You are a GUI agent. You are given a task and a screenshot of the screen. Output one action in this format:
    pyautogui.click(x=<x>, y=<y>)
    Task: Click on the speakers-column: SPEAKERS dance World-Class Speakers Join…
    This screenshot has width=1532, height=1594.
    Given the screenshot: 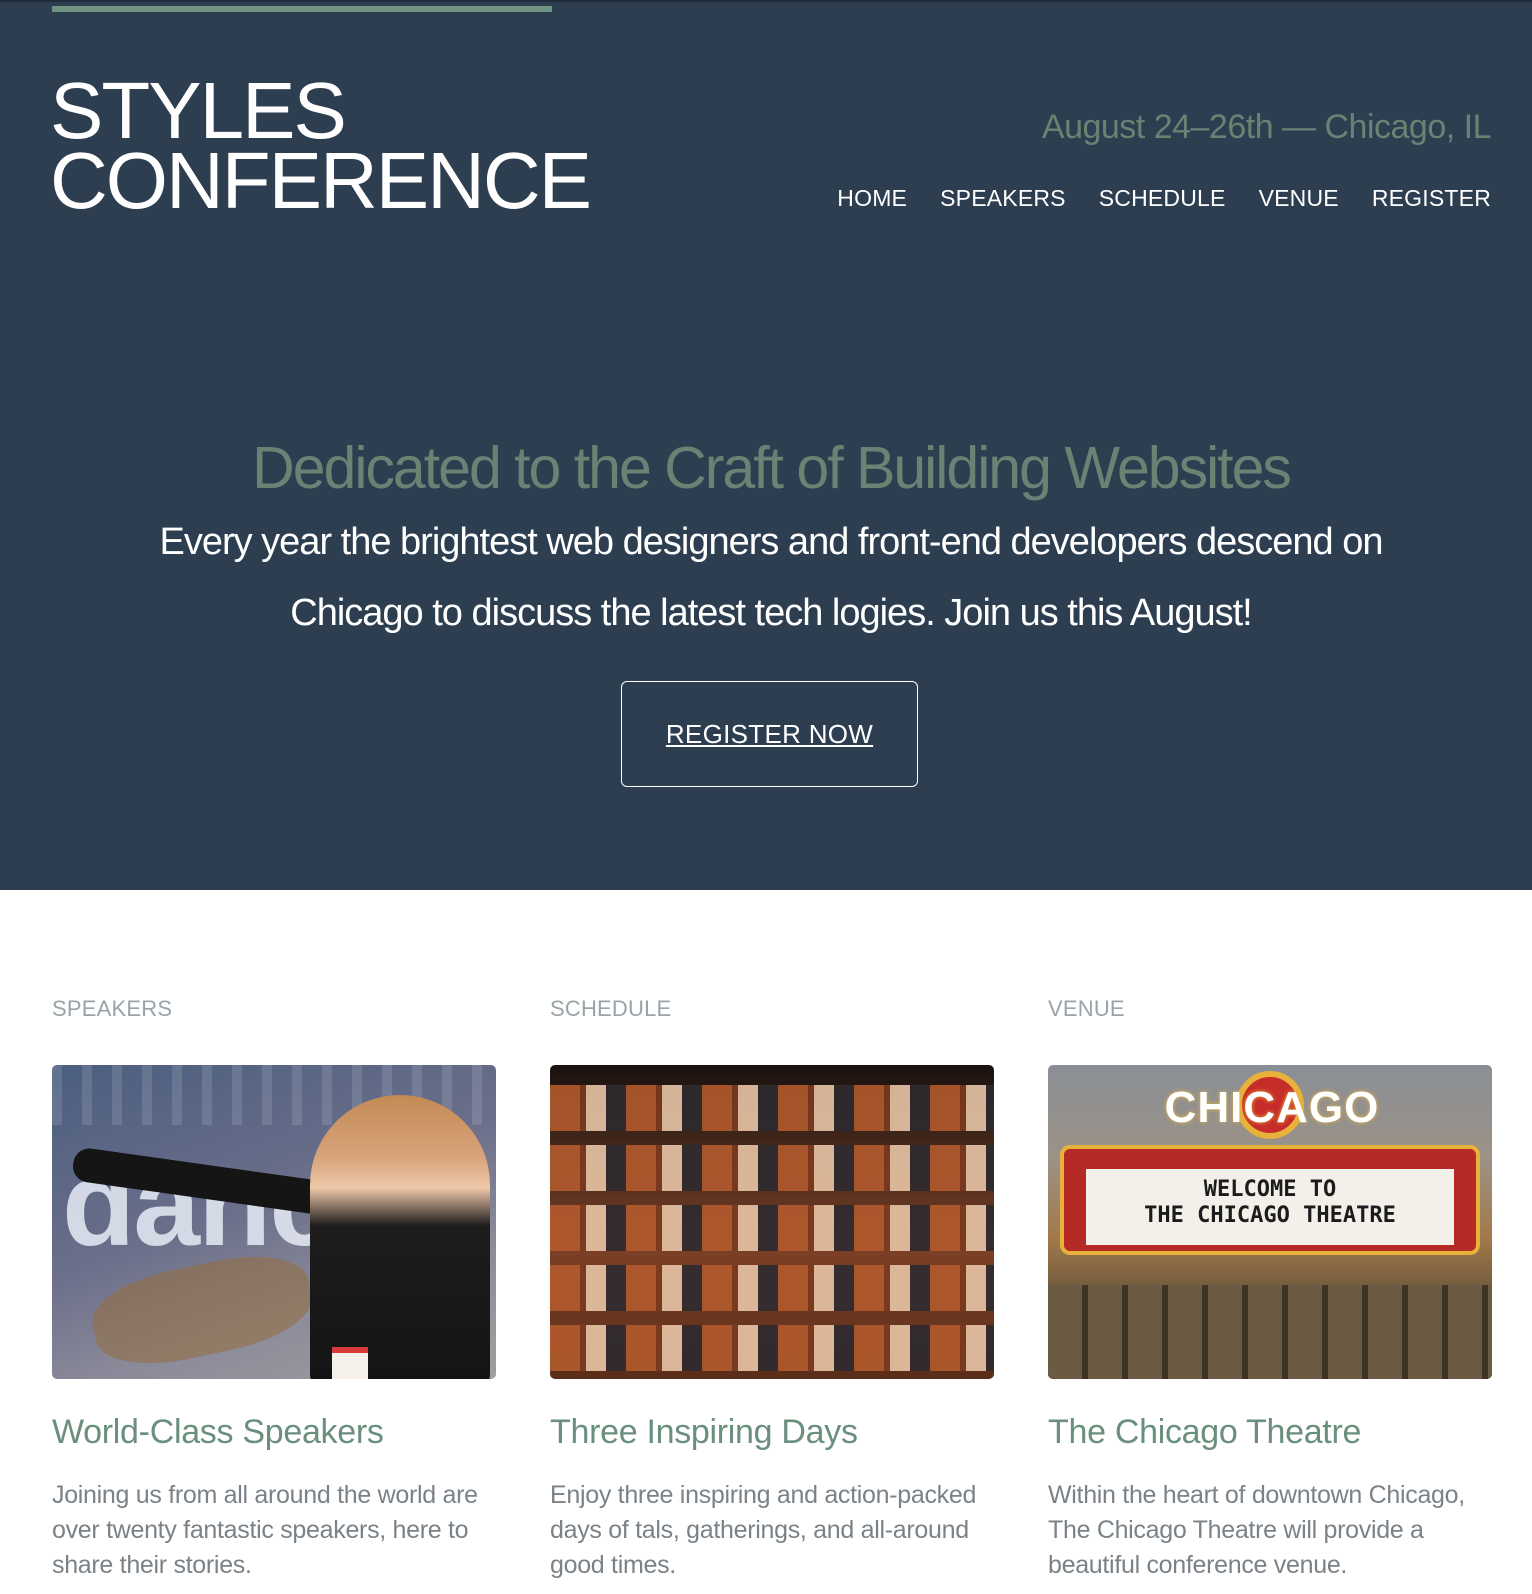 What is the action you would take?
    pyautogui.click(x=274, y=1289)
    